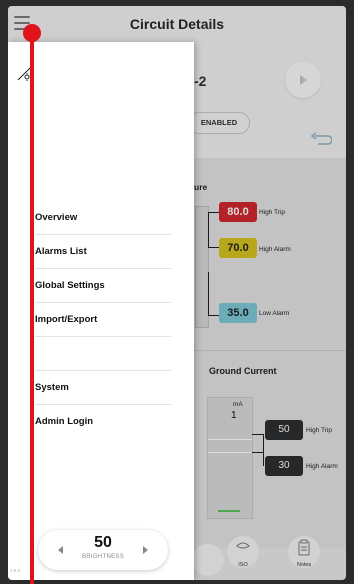 The width and height of the screenshot is (354, 584). I want to click on app-version: 1.8.3, so click(15, 570).